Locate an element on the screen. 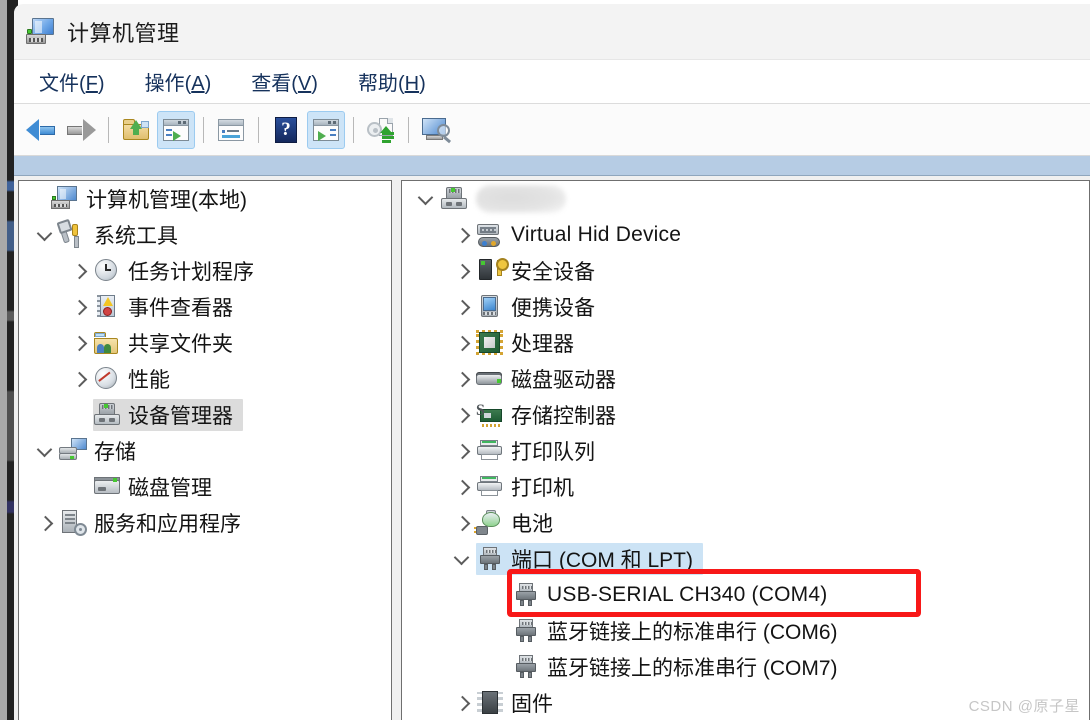  show-hide-tree-button is located at coordinates (176, 129).